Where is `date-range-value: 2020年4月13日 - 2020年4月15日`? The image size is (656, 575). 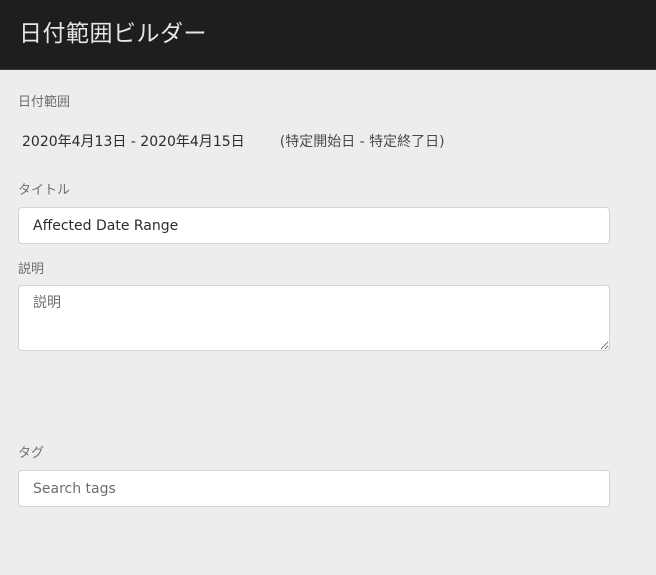
date-range-value: 2020年4月13日 - 2020年4月15日 is located at coordinates (133, 142).